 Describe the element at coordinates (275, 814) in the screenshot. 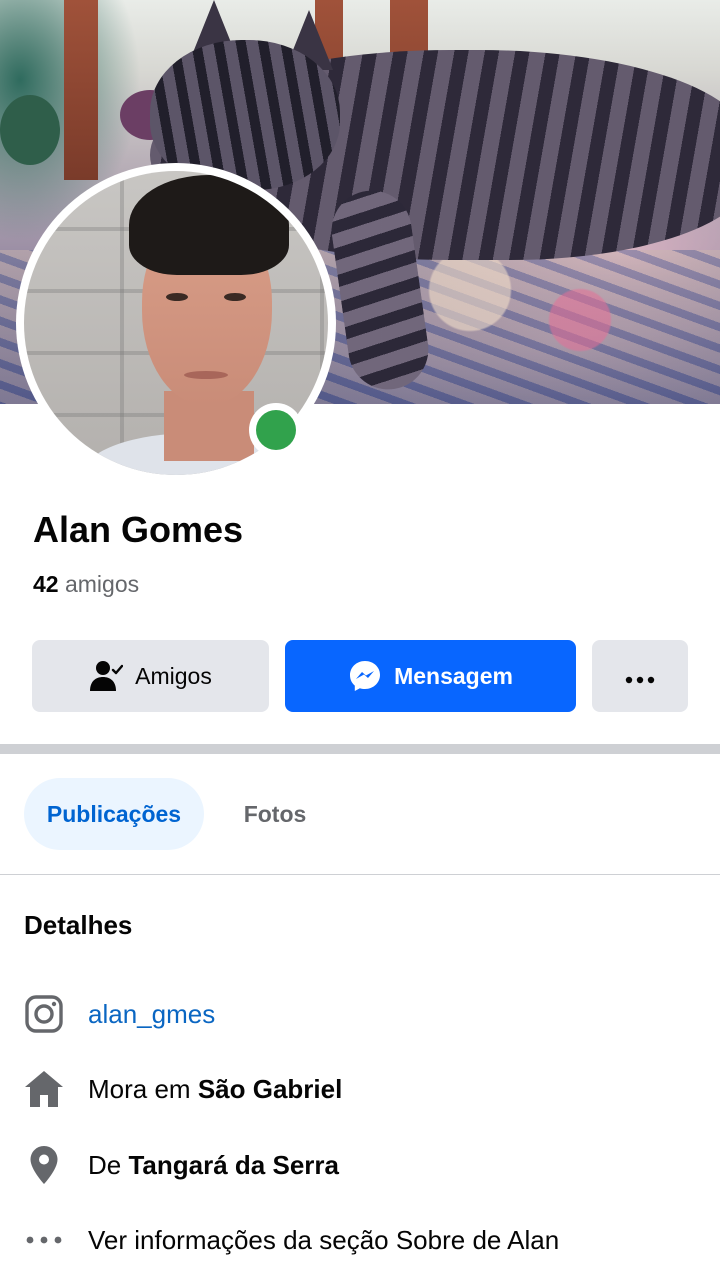

I see `tab-photos: Fotos` at that location.